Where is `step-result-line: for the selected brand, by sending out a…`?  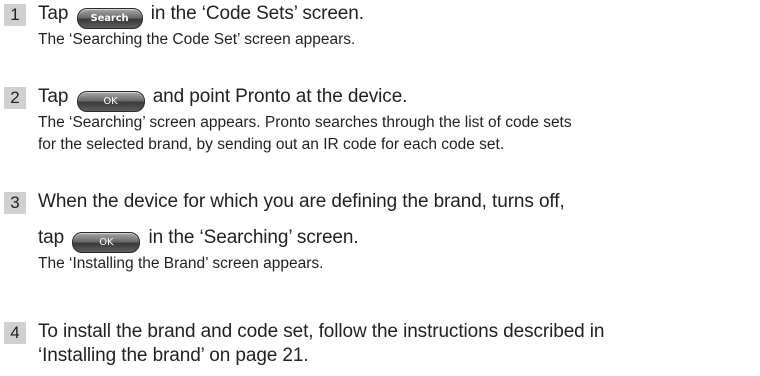
step-result-line: for the selected brand, by sending out a… is located at coordinates (271, 144).